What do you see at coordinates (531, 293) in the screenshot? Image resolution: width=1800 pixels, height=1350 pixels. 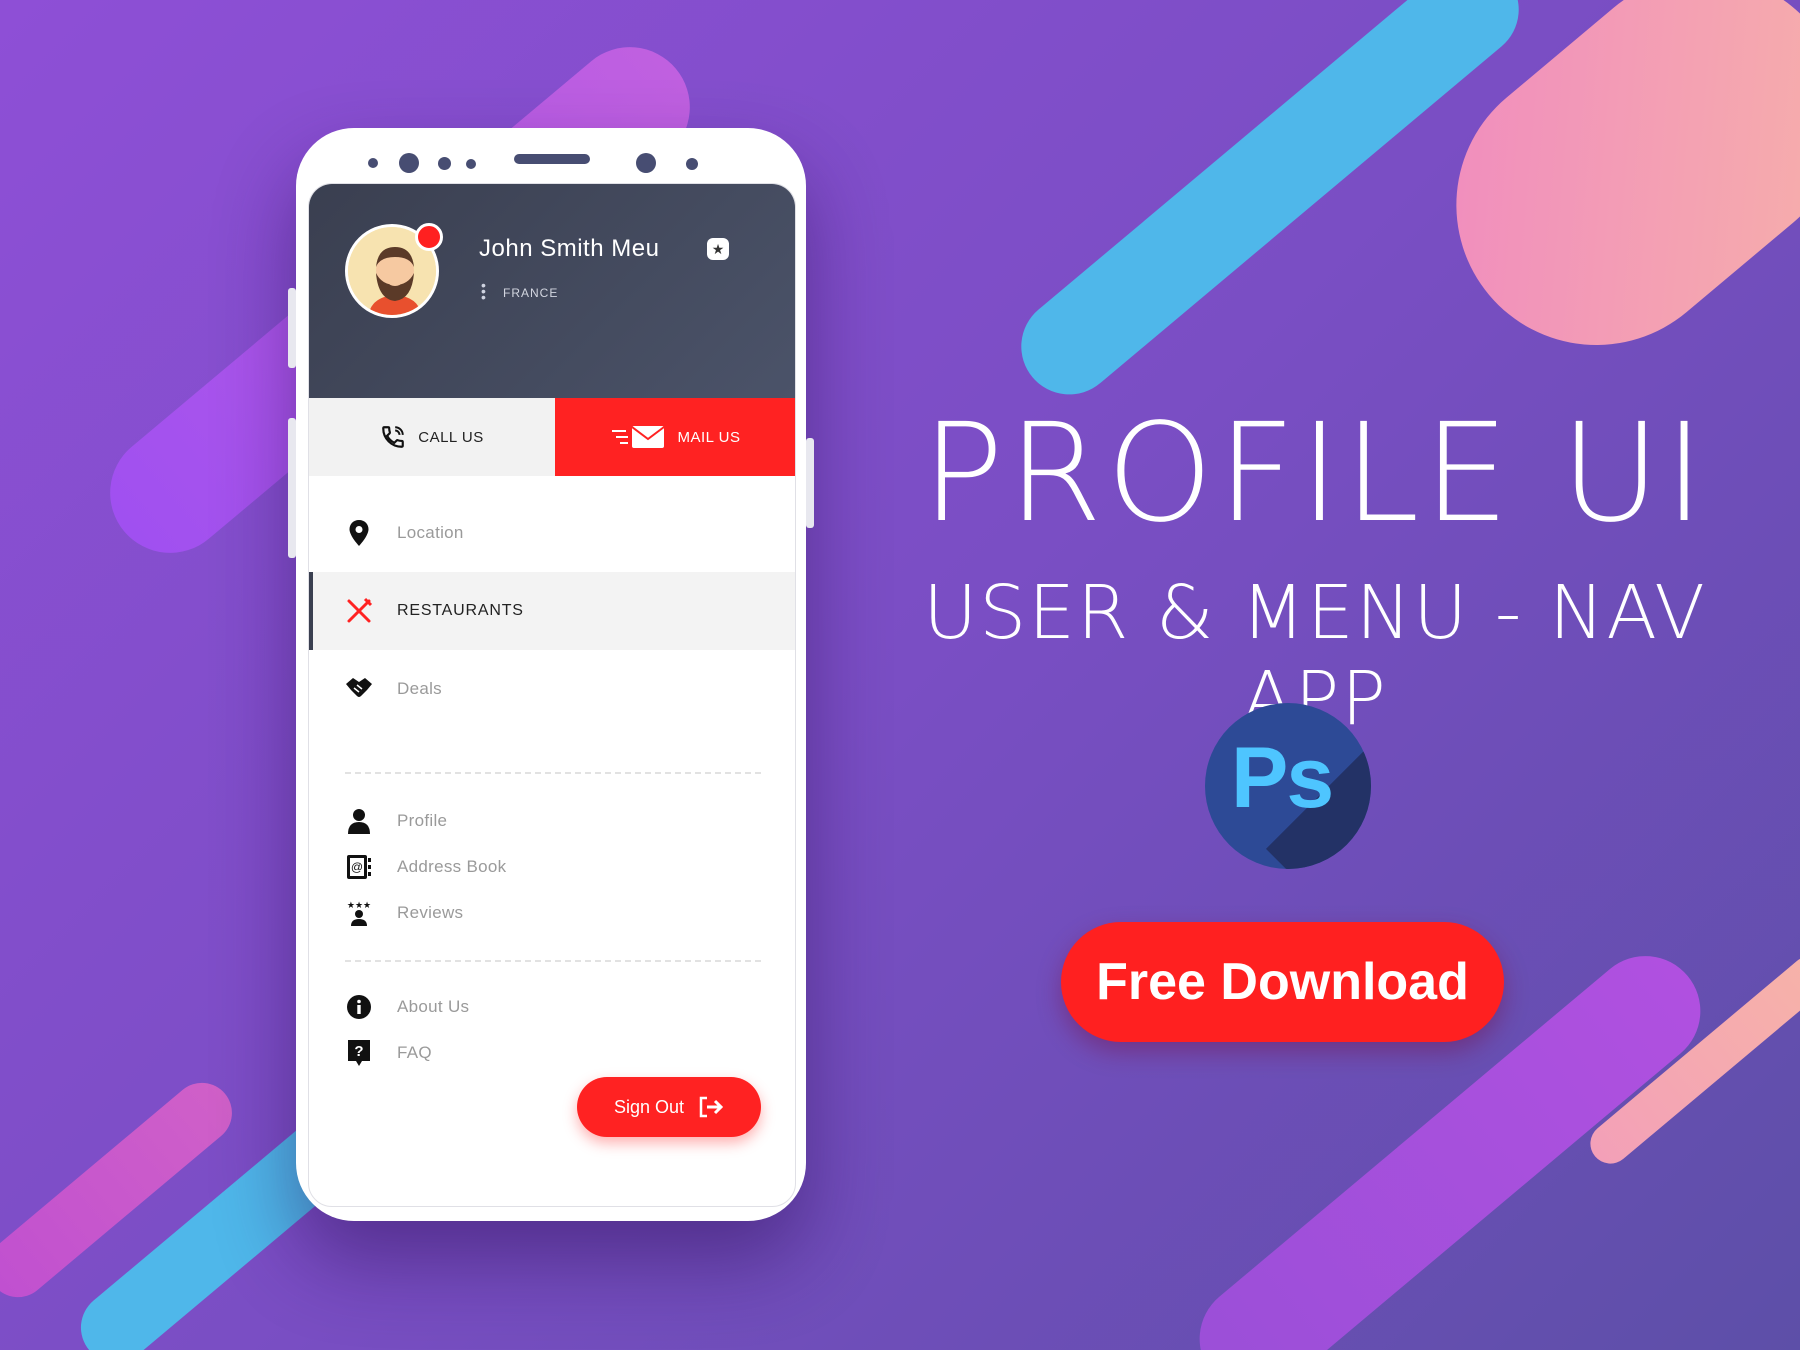 I see `user-country: FRANCE` at bounding box center [531, 293].